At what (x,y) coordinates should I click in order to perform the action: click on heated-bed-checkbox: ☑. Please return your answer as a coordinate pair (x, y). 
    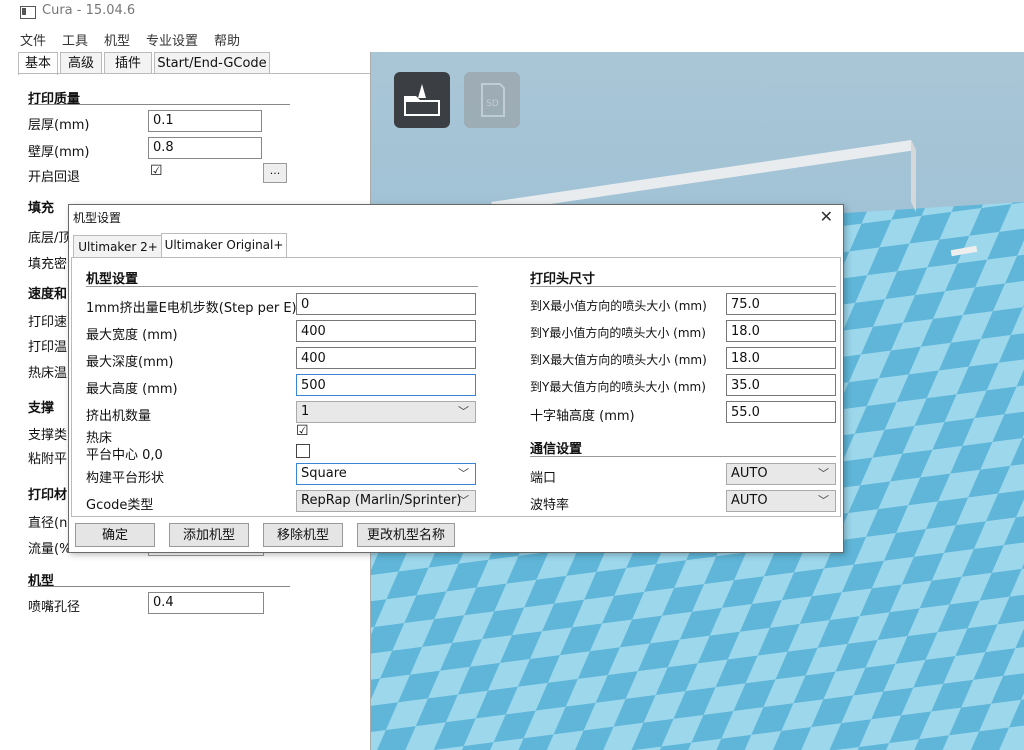
    Looking at the image, I should click on (302, 431).